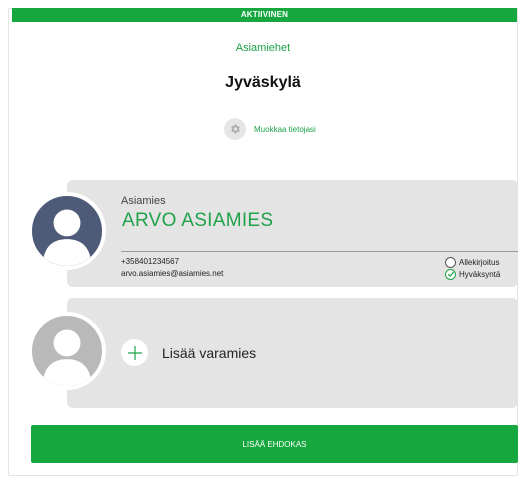 The height and width of the screenshot is (483, 526). I want to click on approval-status: Hyväksyntä, so click(472, 274).